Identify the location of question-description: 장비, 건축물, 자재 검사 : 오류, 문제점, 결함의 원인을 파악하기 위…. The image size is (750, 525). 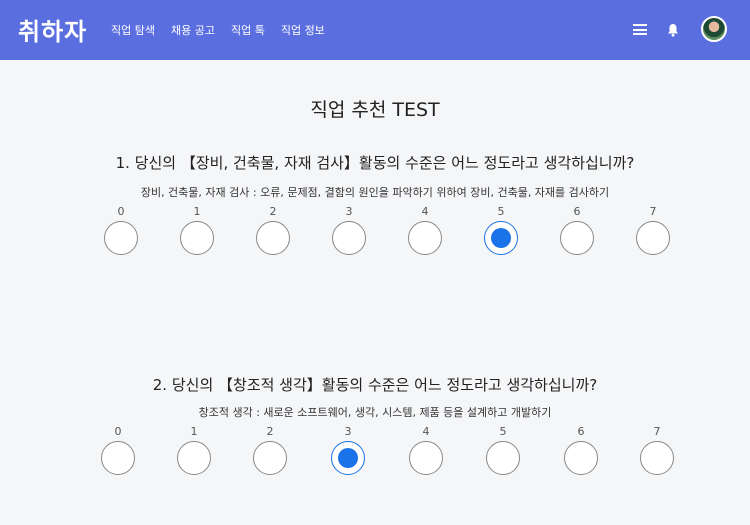
(375, 192).